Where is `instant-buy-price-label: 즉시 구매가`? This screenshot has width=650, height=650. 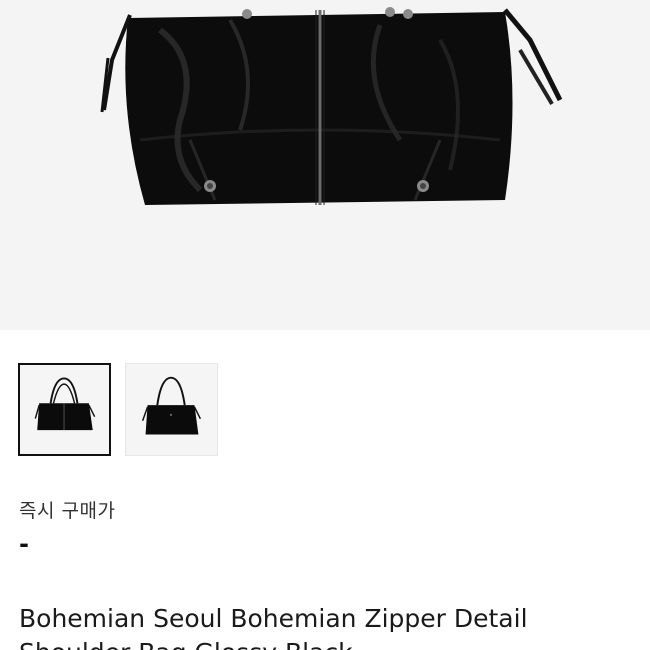 instant-buy-price-label: 즉시 구매가 is located at coordinates (67, 511).